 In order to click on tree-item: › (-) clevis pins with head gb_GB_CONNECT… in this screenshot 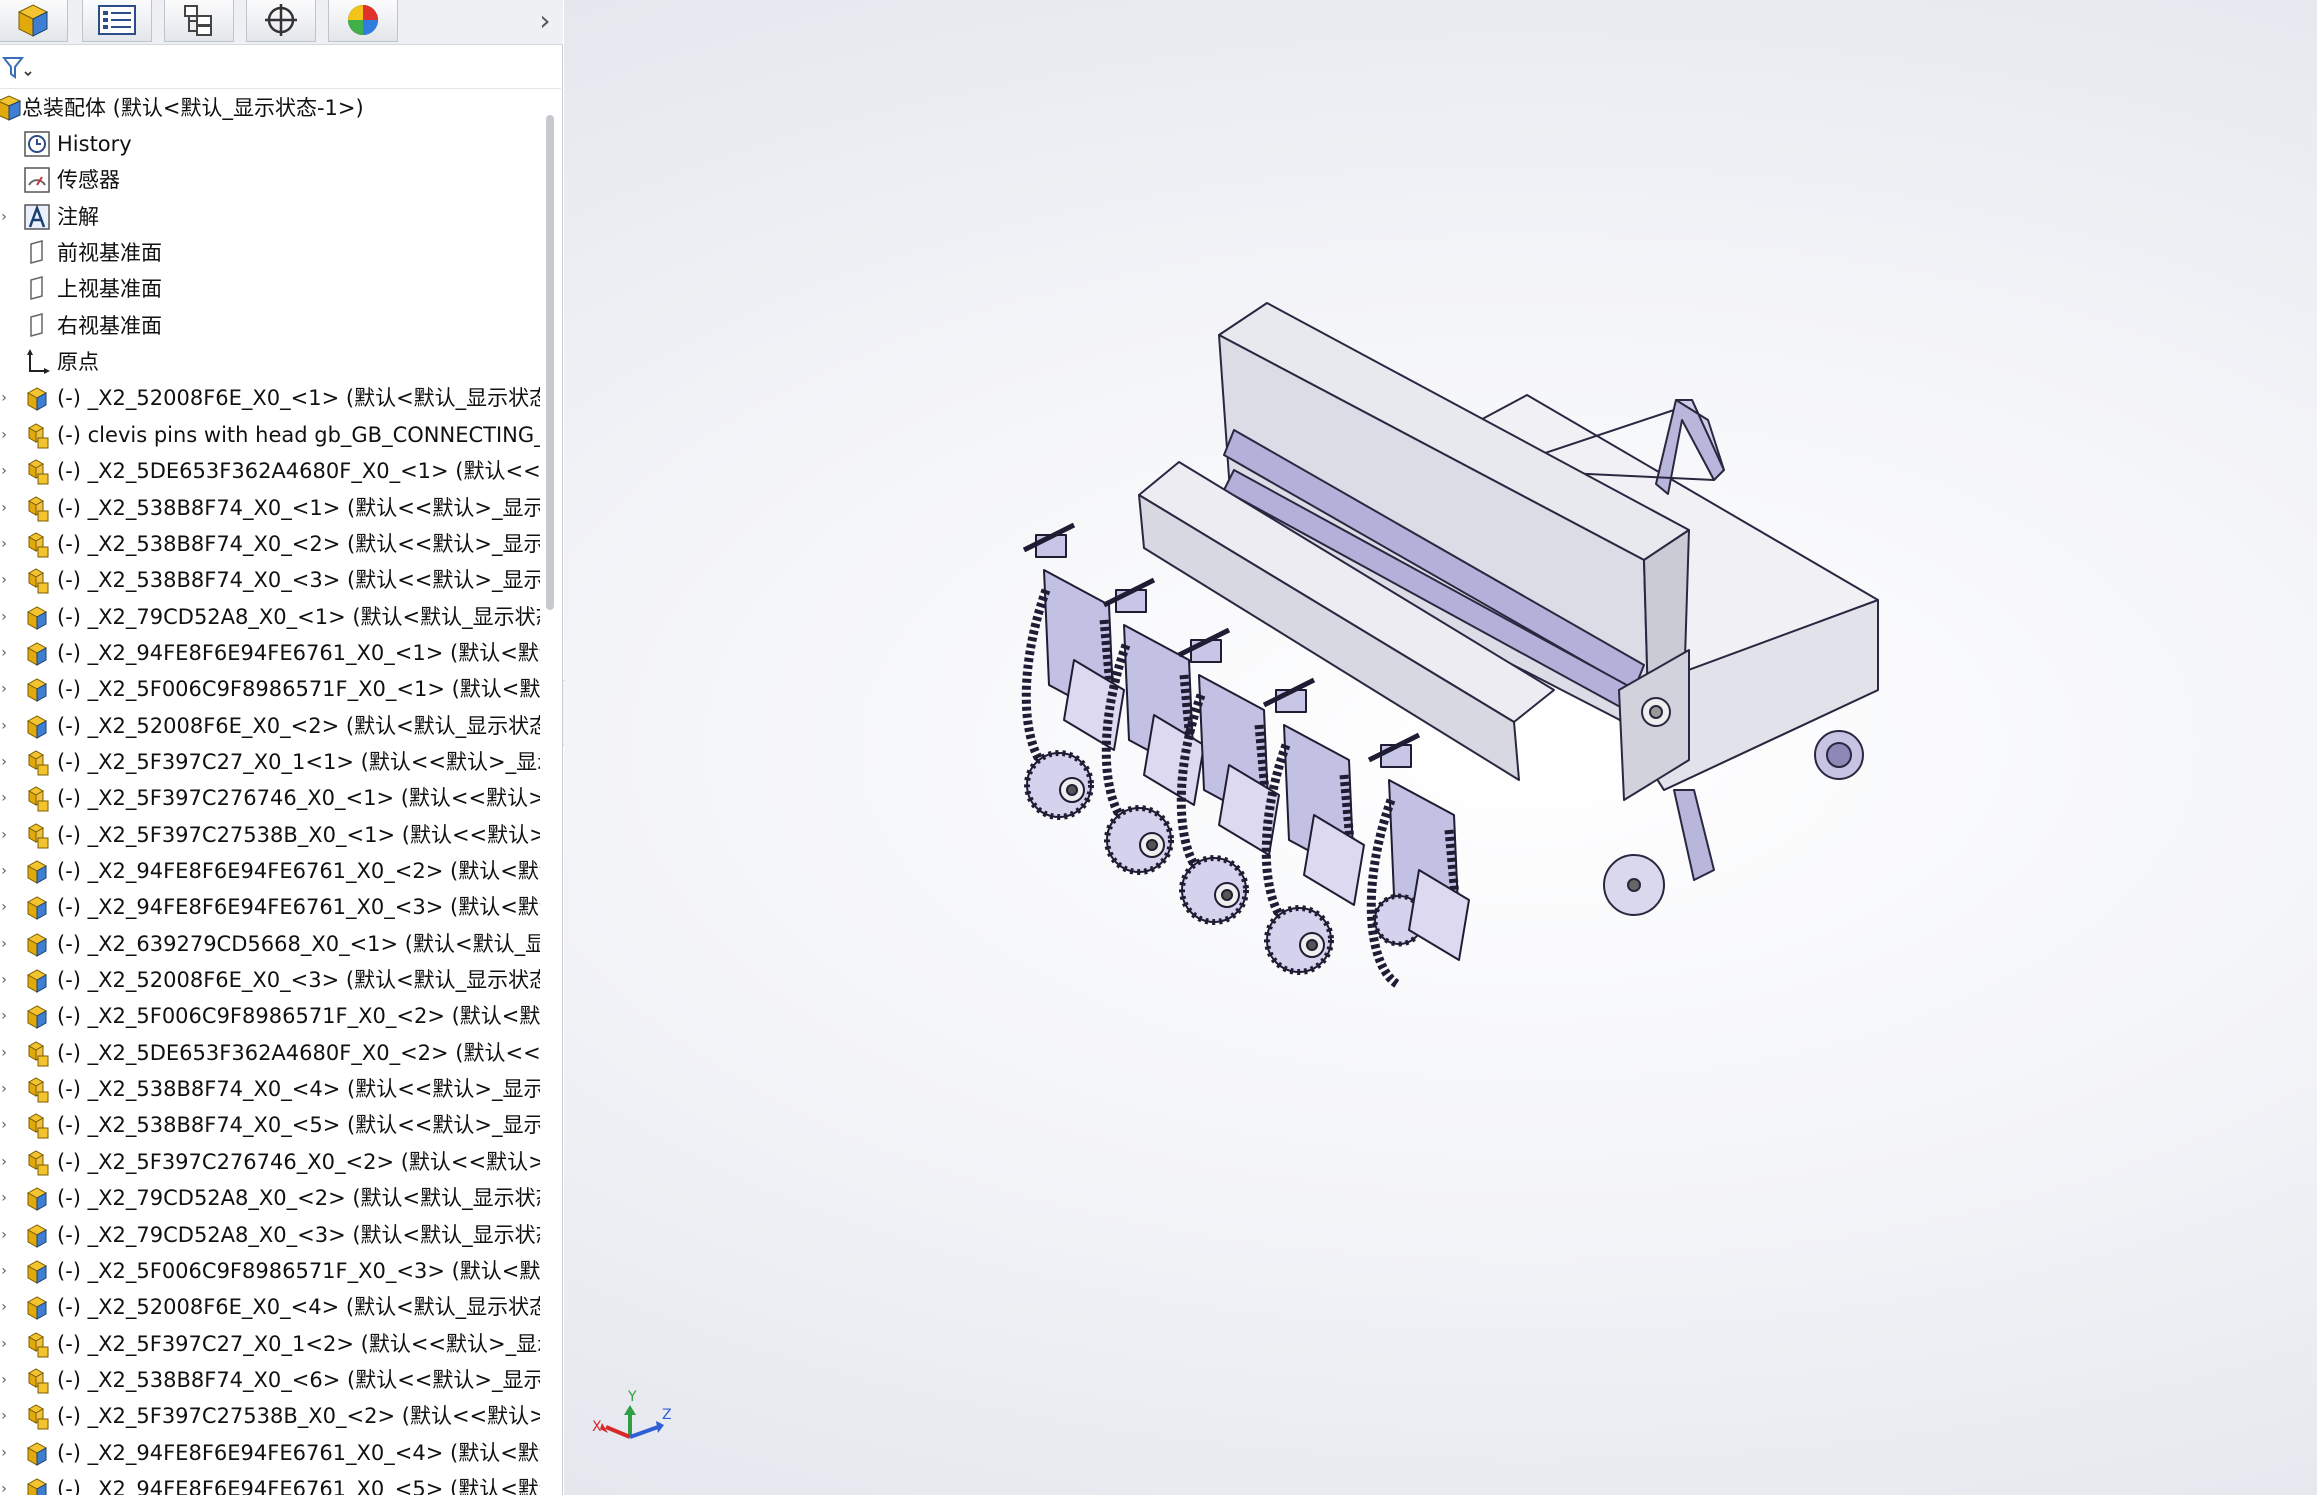, I will do `click(270, 435)`.